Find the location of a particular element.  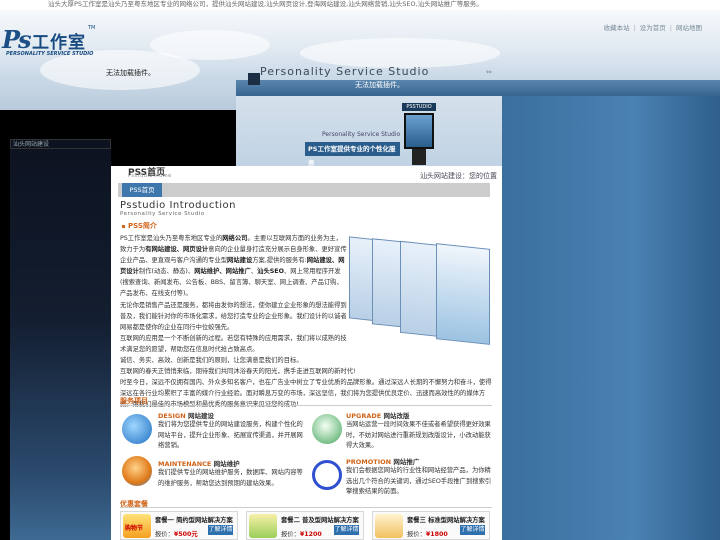

set-homepage-link: 设为首页 is located at coordinates (653, 27).